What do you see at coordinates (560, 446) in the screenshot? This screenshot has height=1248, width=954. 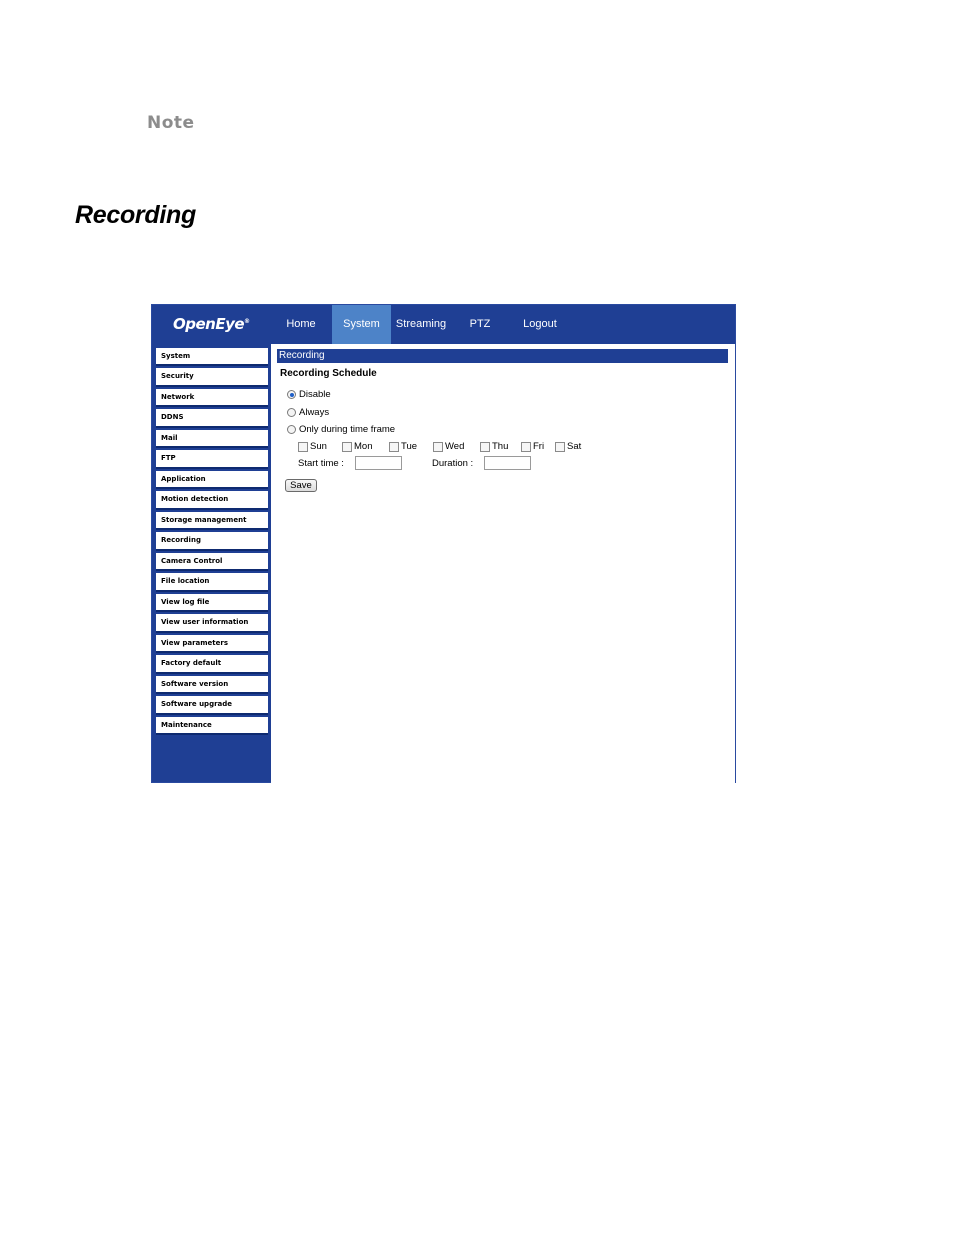 I see `checkbox-sat` at bounding box center [560, 446].